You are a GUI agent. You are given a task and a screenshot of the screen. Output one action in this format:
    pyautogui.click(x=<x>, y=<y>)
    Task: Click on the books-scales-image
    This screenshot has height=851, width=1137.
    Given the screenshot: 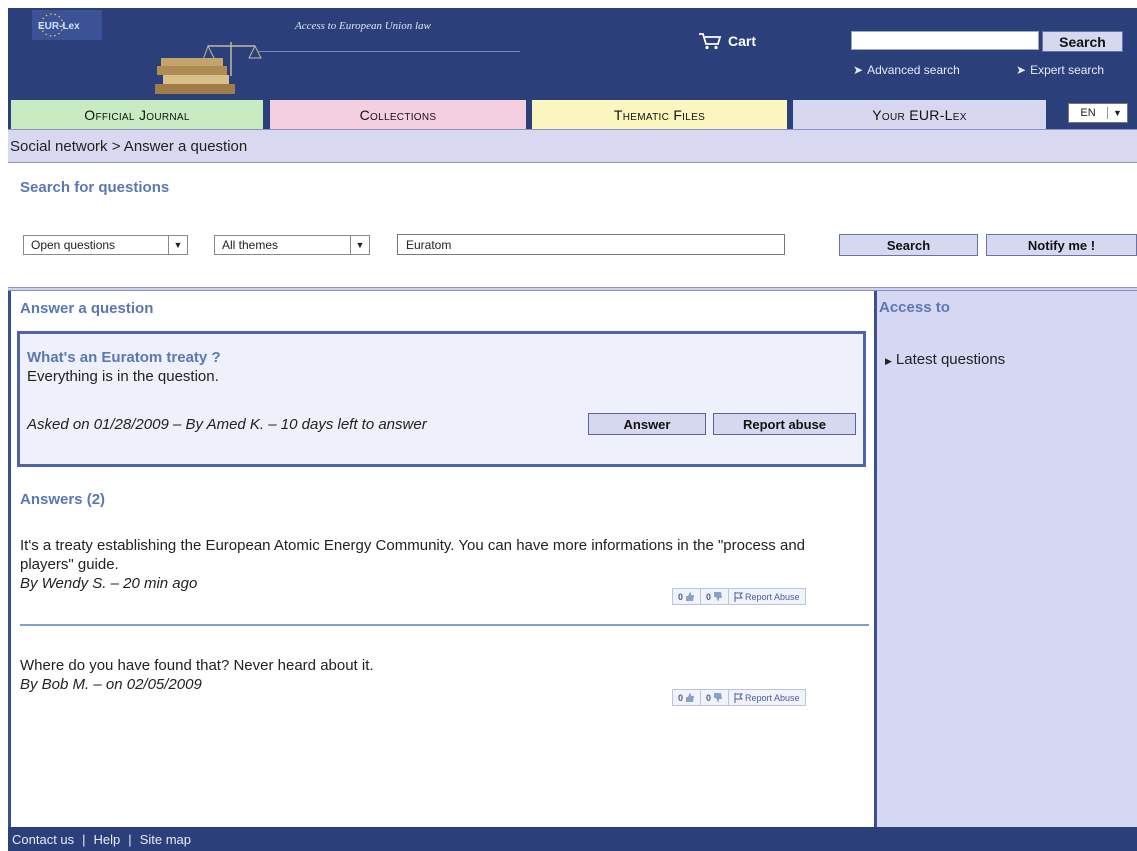 What is the action you would take?
    pyautogui.click(x=208, y=65)
    